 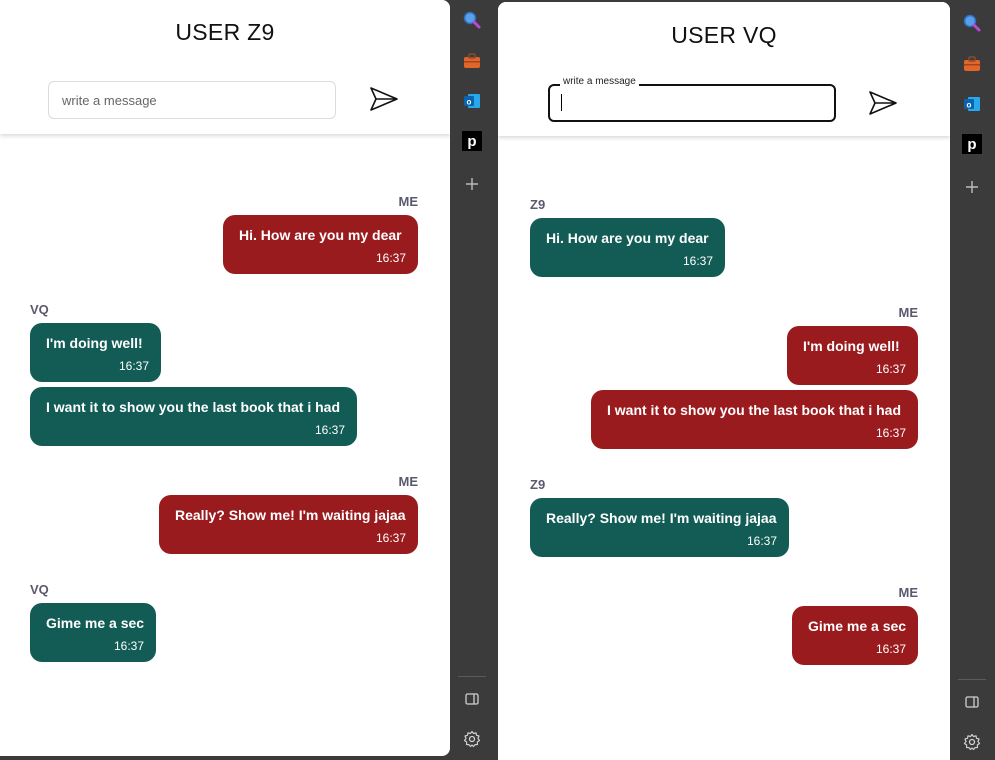 What do you see at coordinates (225, 32) in the screenshot?
I see `chat-title: USER Z9` at bounding box center [225, 32].